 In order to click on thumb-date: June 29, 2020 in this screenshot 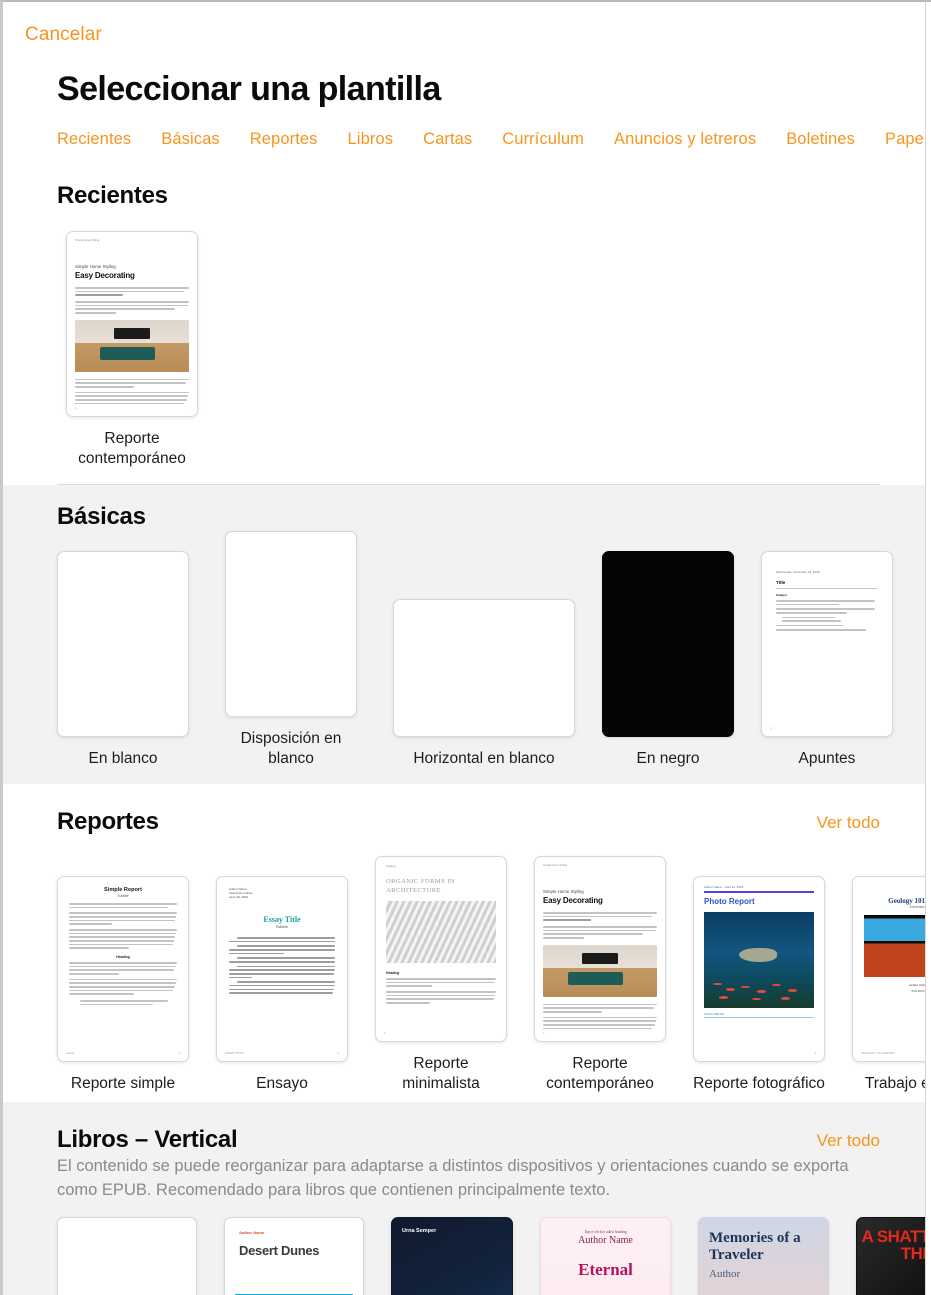, I will do `click(239, 897)`.